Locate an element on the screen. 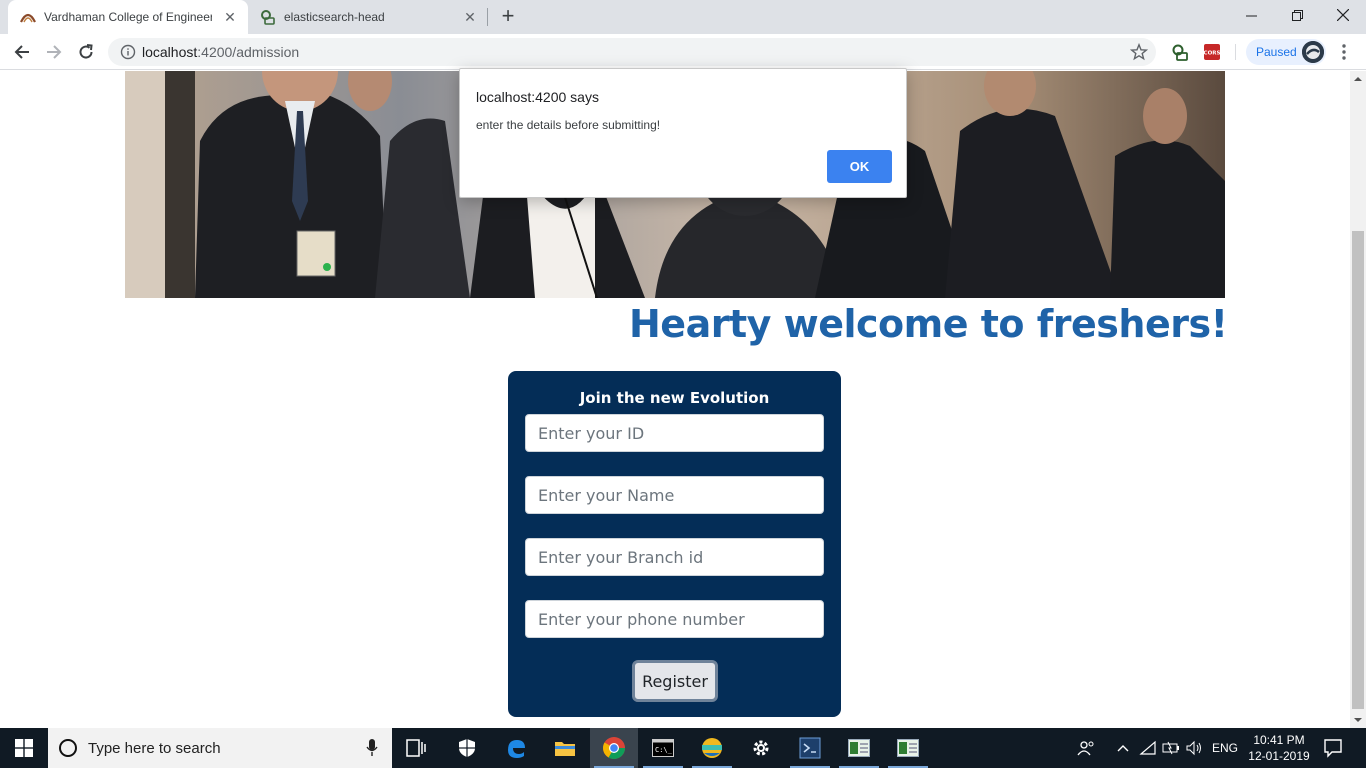 Image resolution: width=1366 pixels, height=768 pixels. chrome-icon is located at coordinates (614, 748).